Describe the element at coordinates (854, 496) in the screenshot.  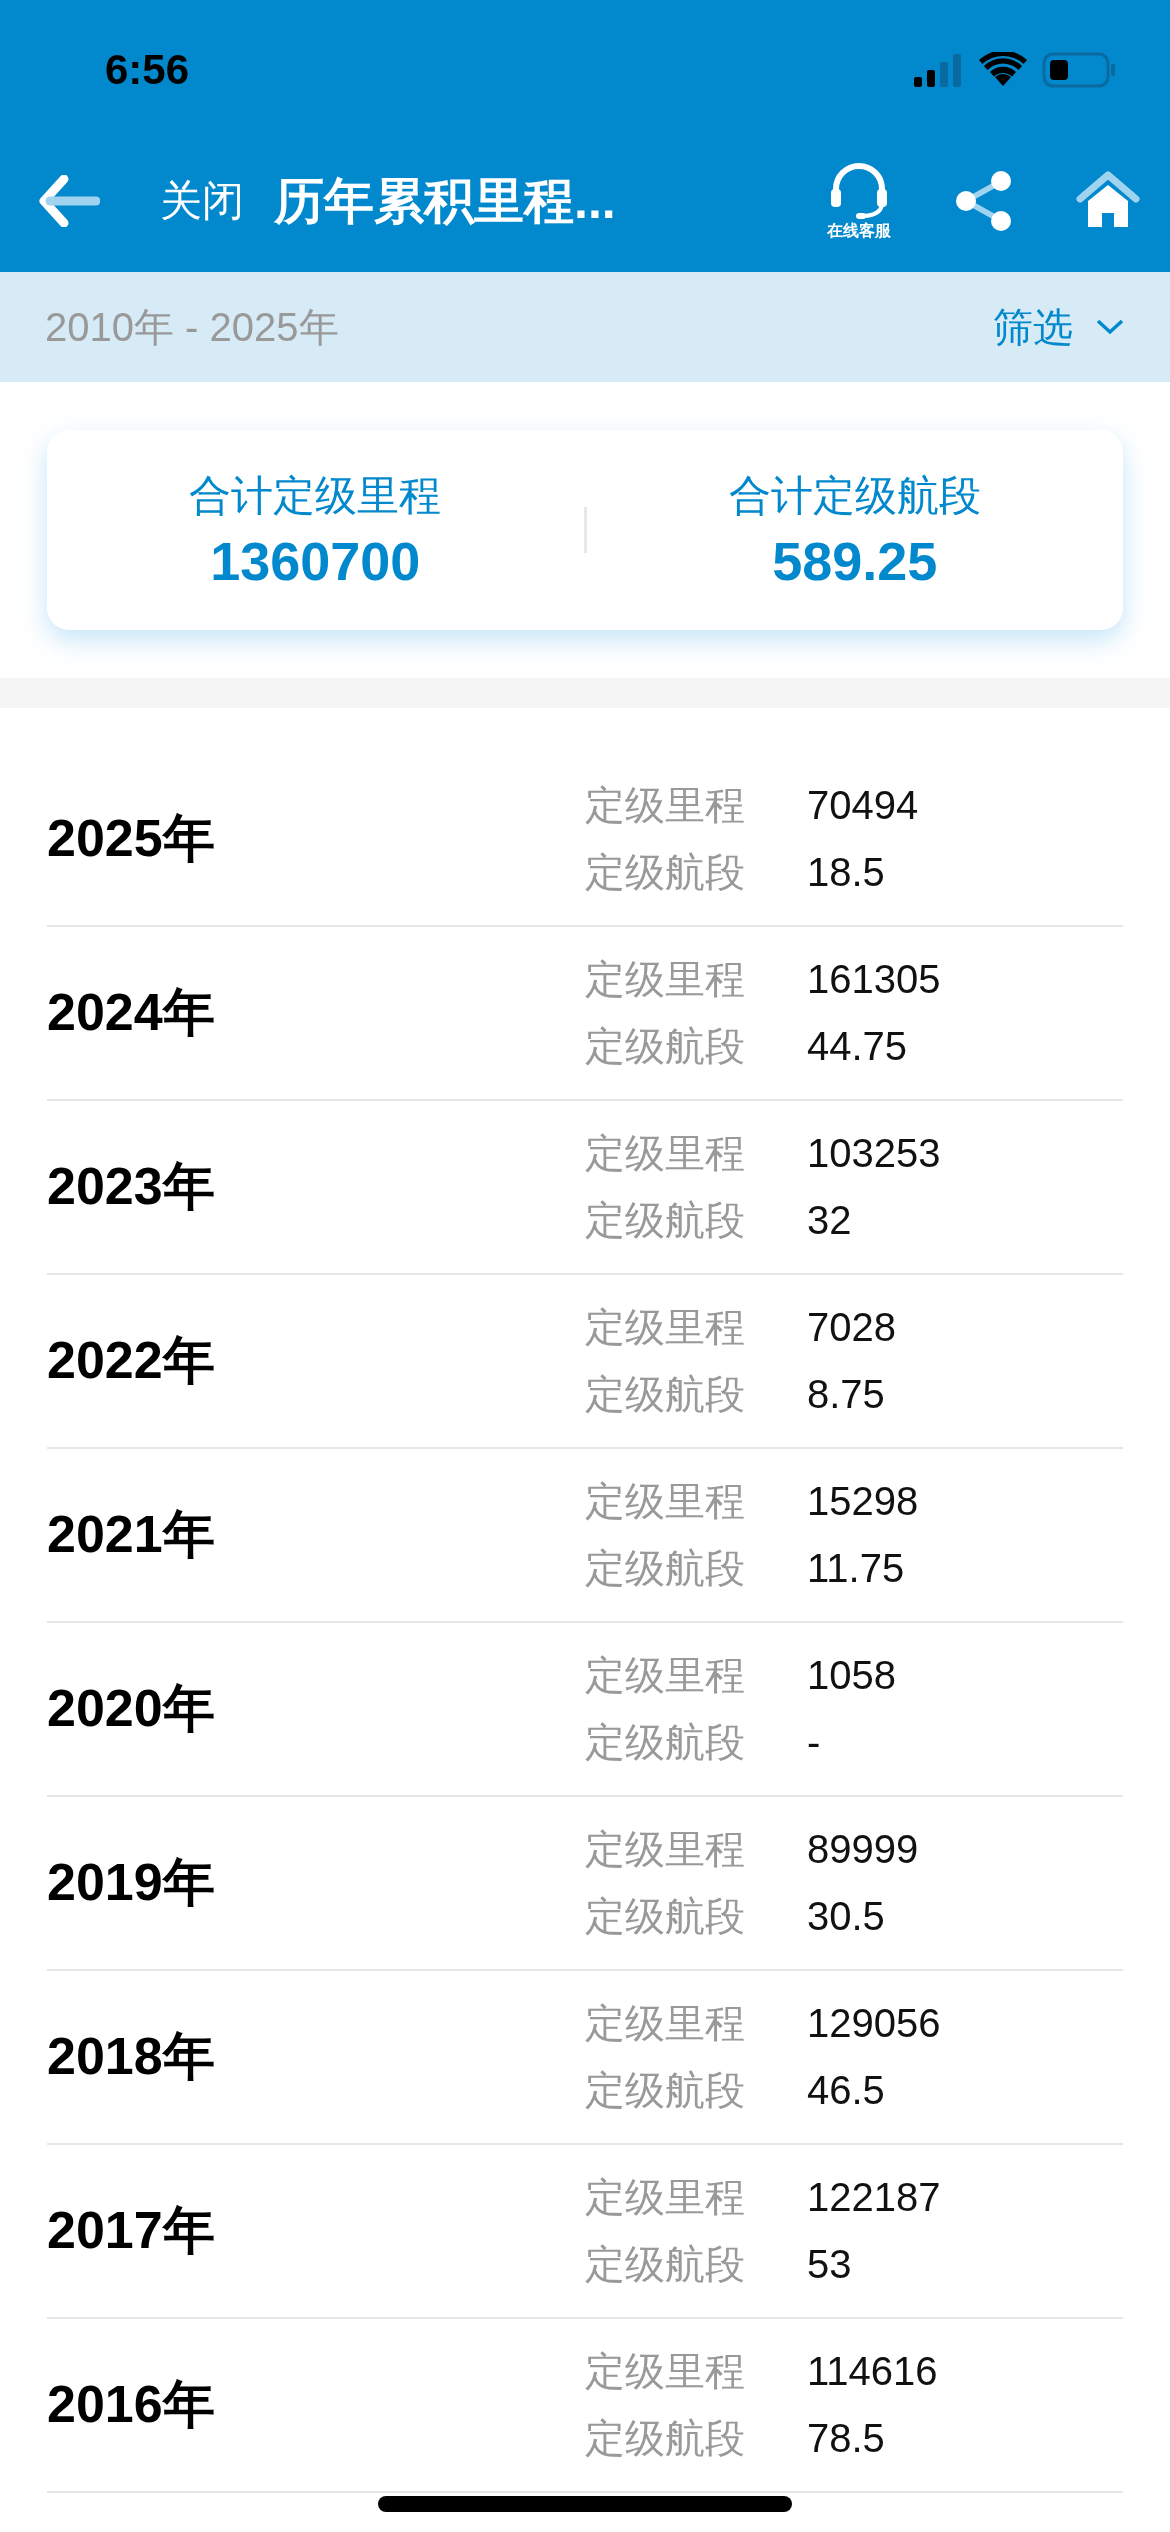
I see `summary-label: 合计定级航段` at that location.